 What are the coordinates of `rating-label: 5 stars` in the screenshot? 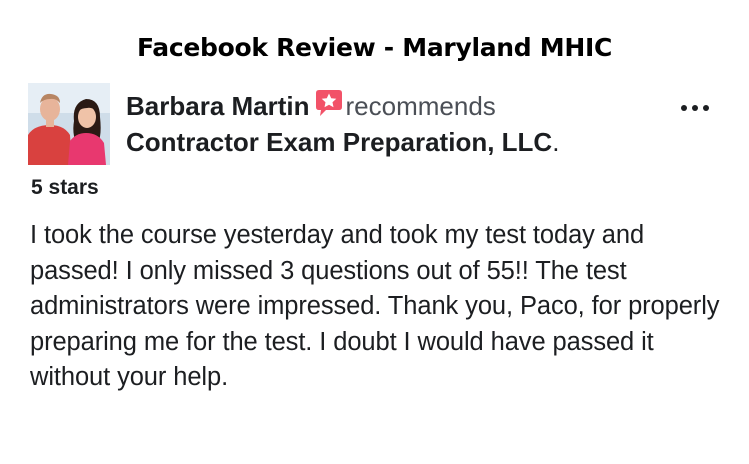 It's located at (65, 187).